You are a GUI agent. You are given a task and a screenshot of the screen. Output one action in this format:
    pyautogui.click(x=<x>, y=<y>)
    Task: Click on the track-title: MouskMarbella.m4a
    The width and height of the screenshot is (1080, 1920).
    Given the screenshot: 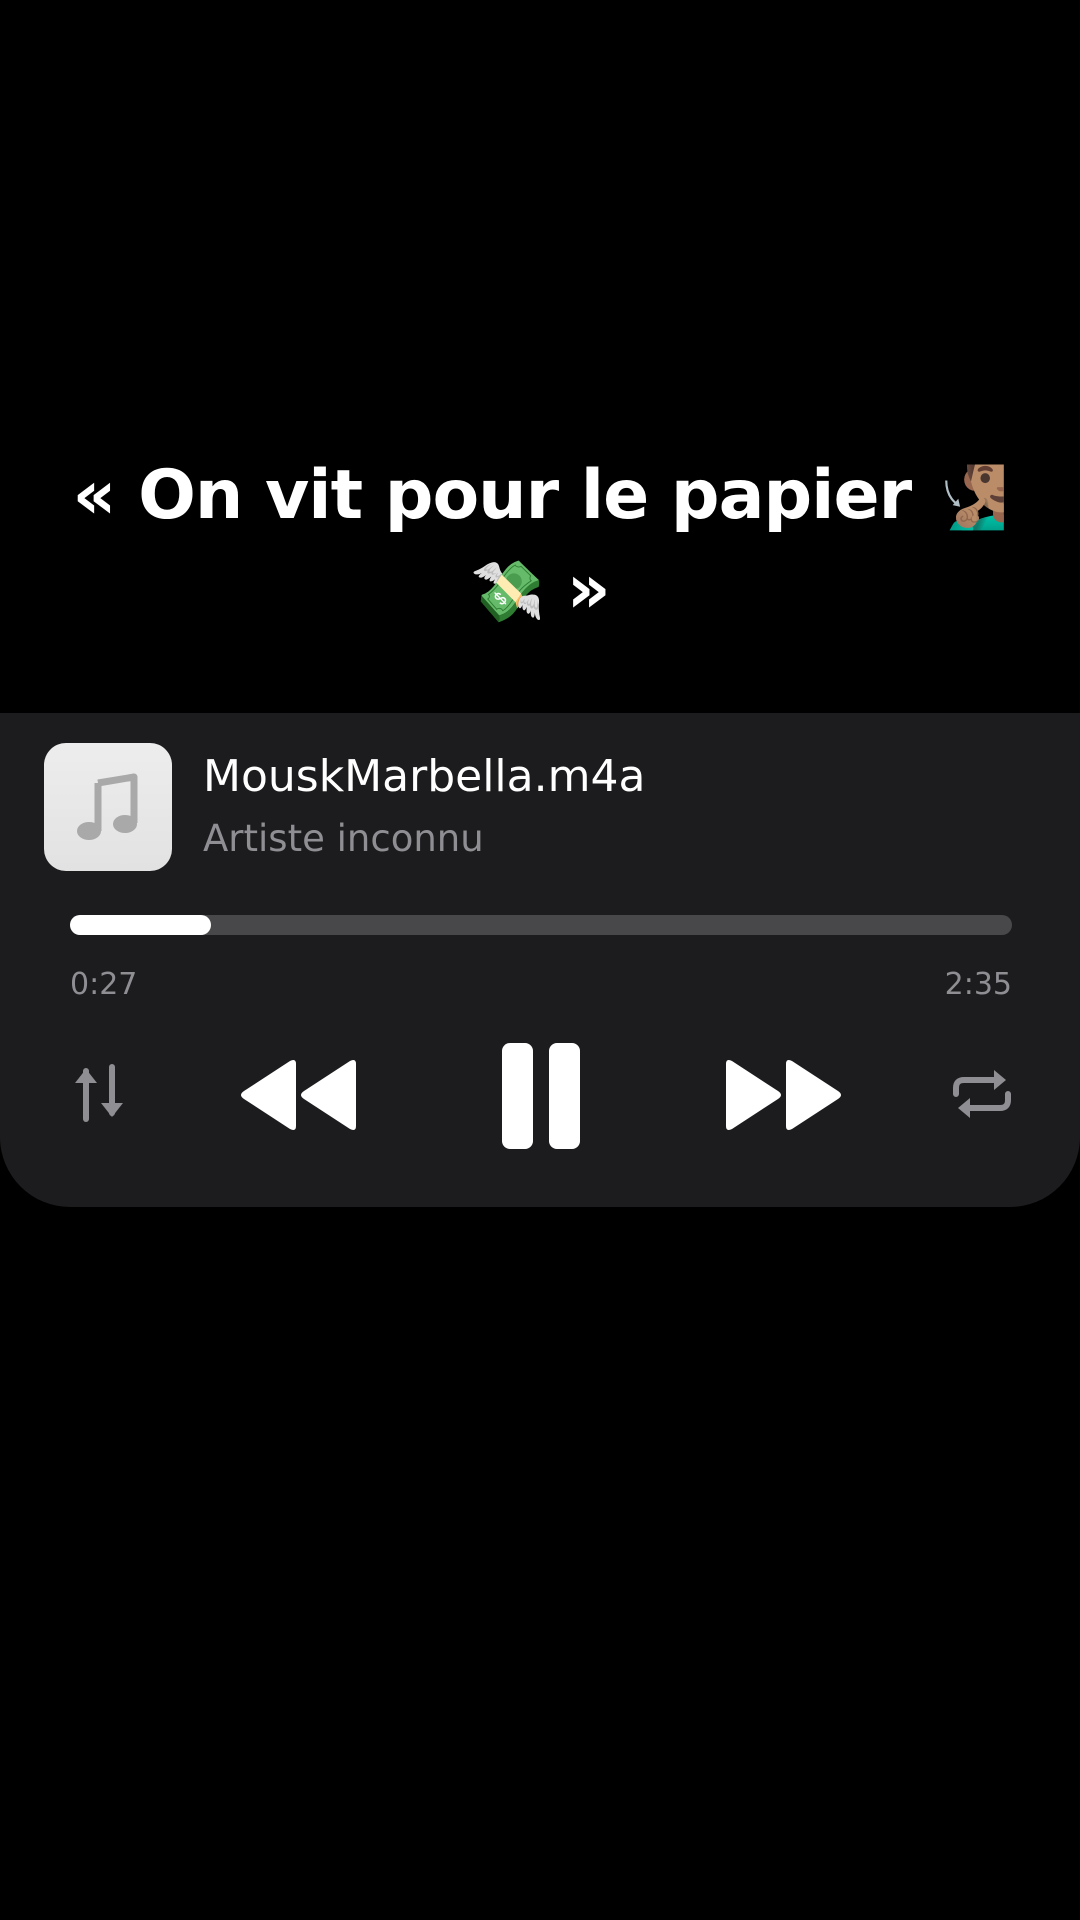 What is the action you would take?
    pyautogui.click(x=424, y=776)
    